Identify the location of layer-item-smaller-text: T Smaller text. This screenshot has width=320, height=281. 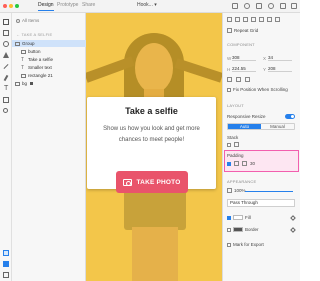
(49, 67).